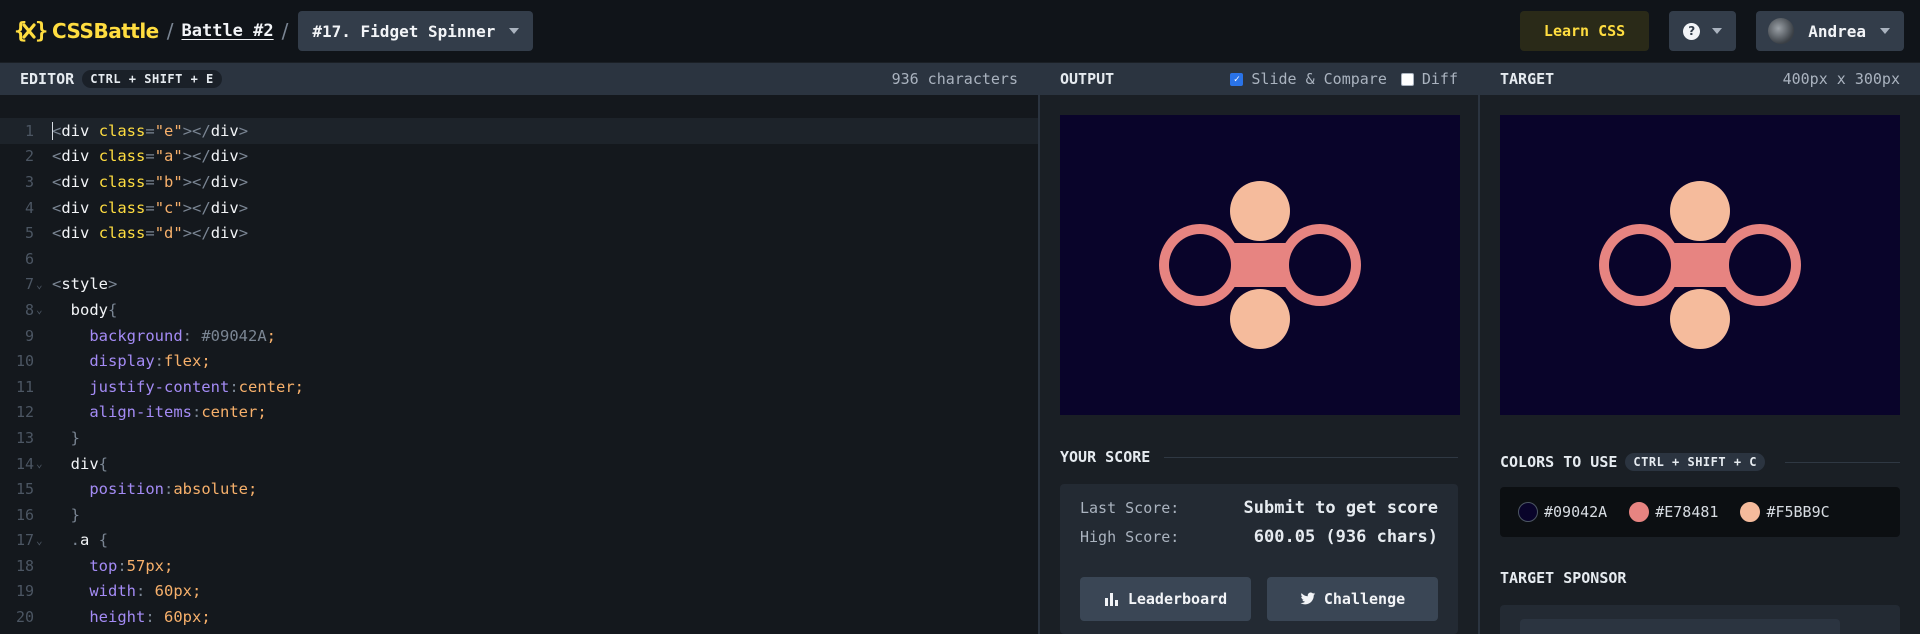 Image resolution: width=1920 pixels, height=634 pixels. I want to click on code-line: 9 background: #09042A;, so click(519, 336).